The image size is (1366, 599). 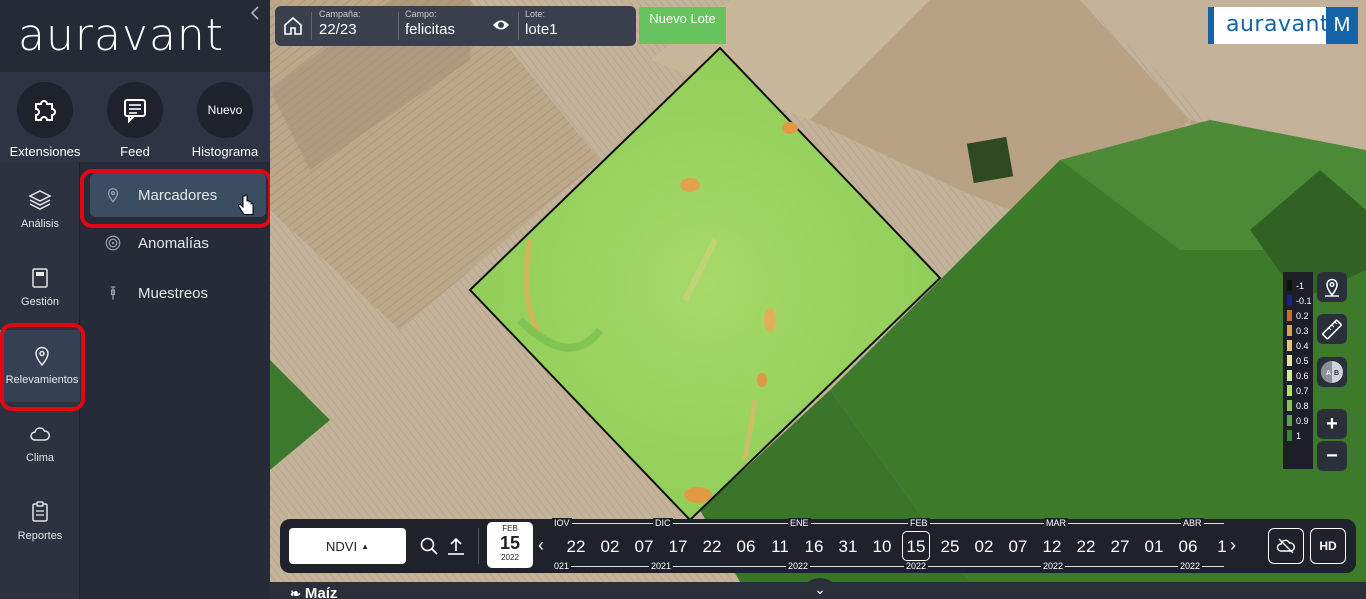 What do you see at coordinates (1298, 375) in the screenshot?
I see `legend-entry: 0.6` at bounding box center [1298, 375].